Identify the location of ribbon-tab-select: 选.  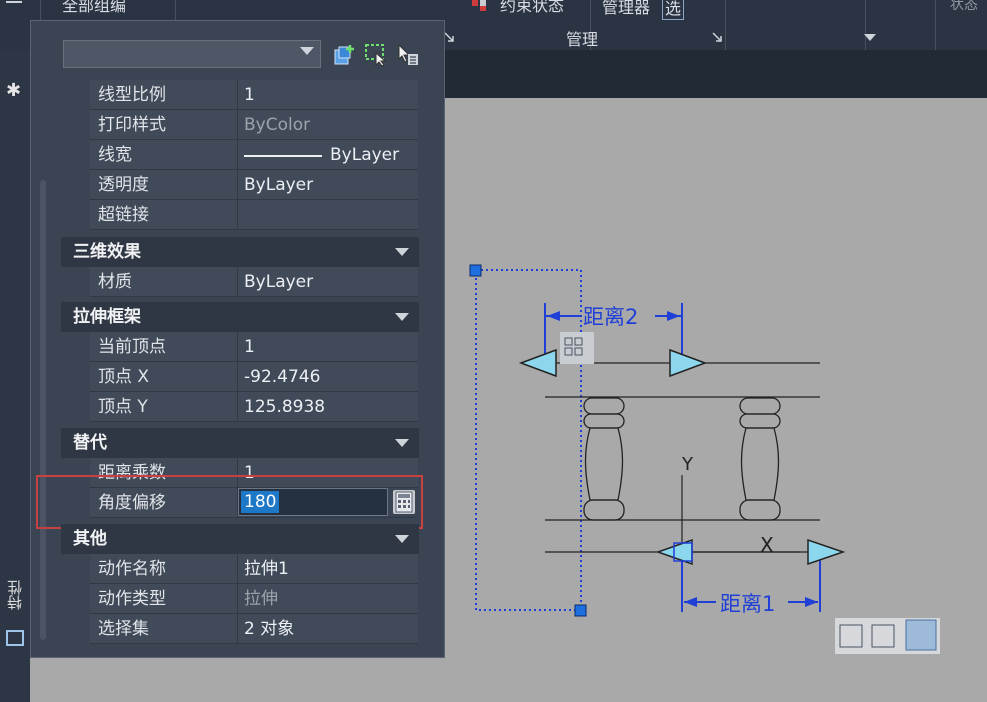
(673, 10).